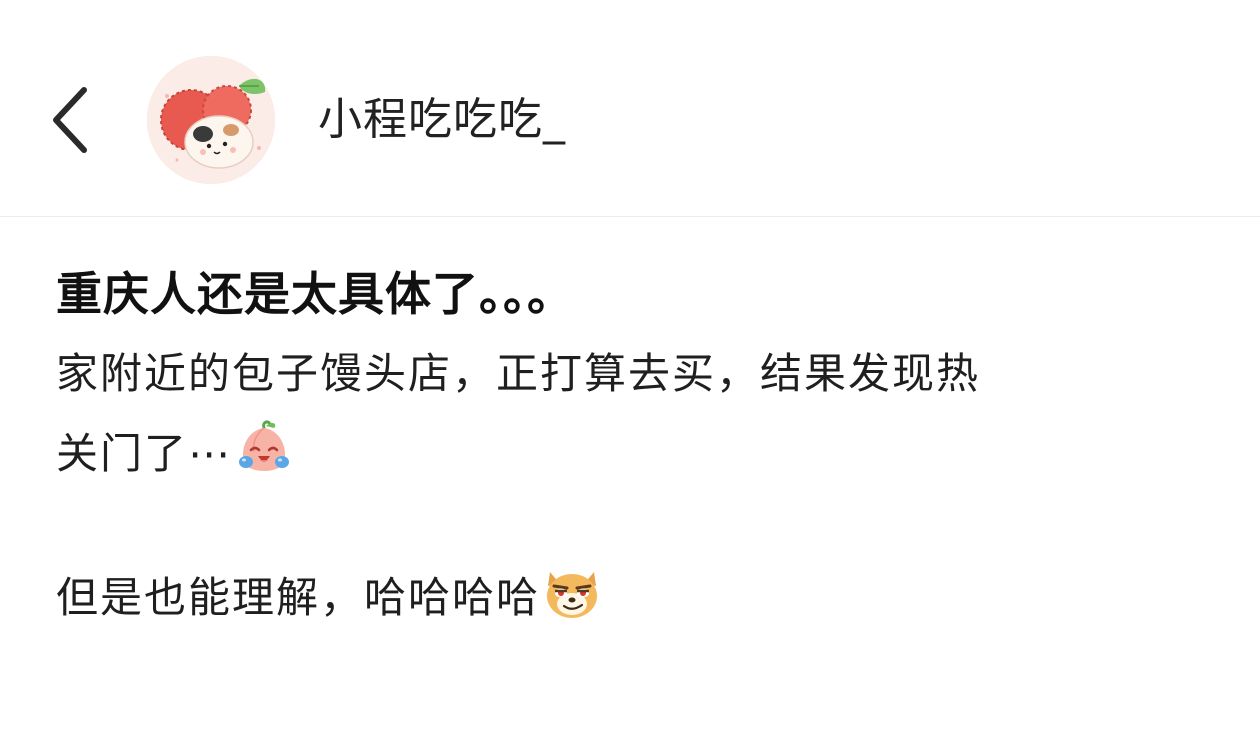 This screenshot has height=742, width=1260. What do you see at coordinates (442, 120) in the screenshot?
I see `username: 小程吃吃吃_` at bounding box center [442, 120].